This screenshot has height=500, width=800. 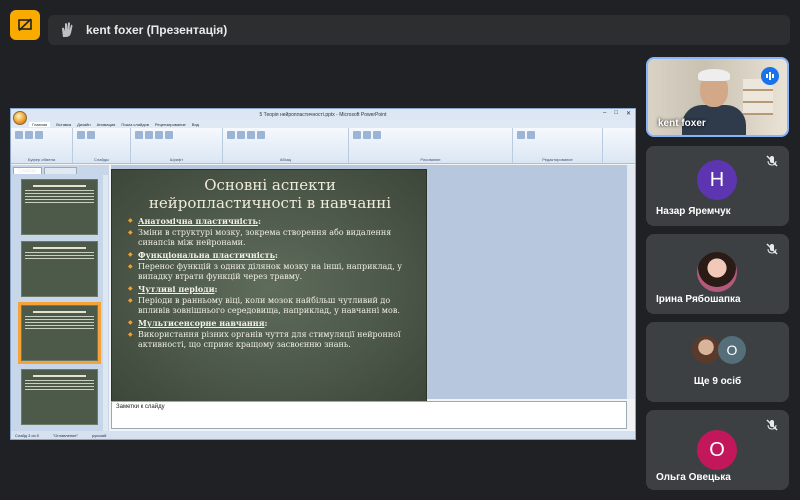 What do you see at coordinates (91, 135) in the screenshot?
I see `layout-icon` at bounding box center [91, 135].